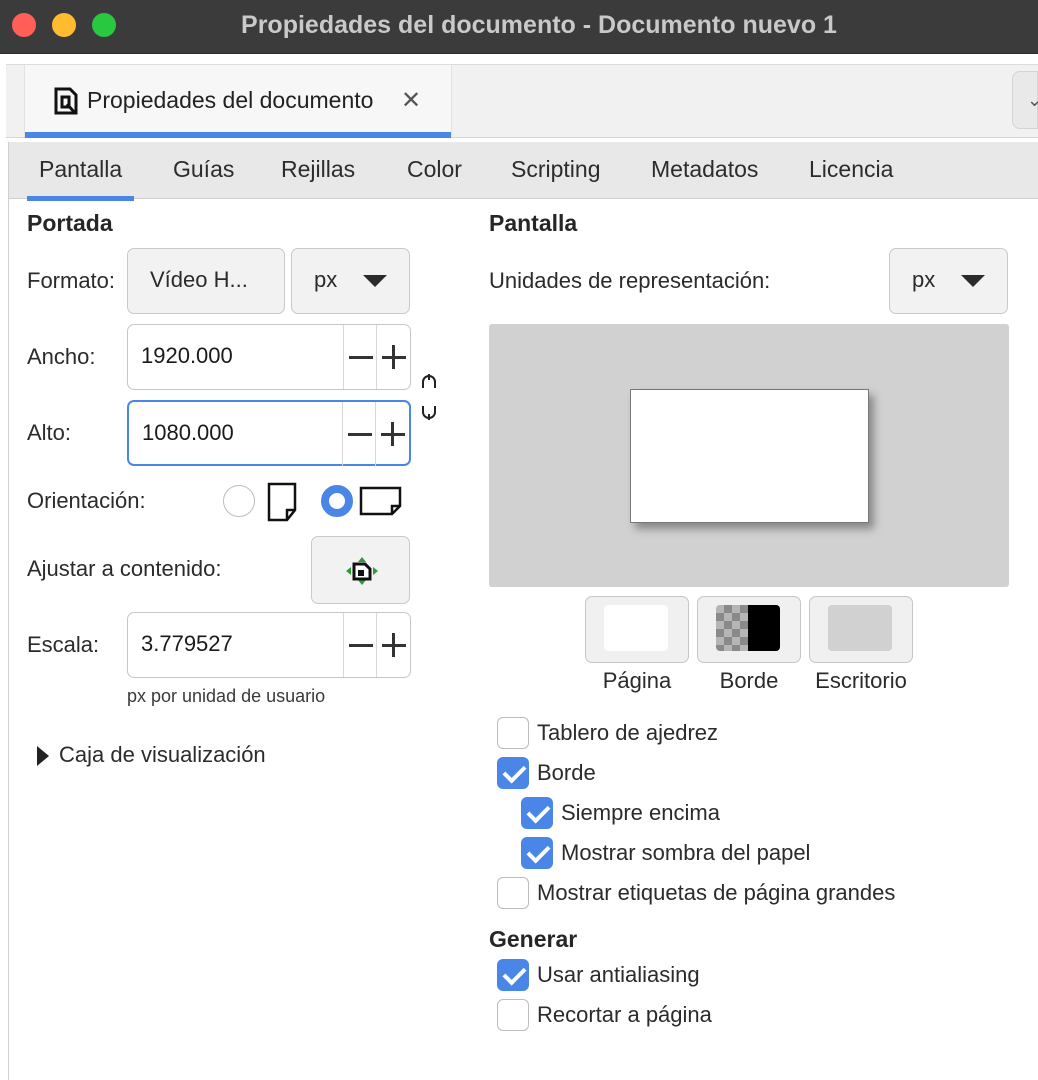 This screenshot has width=1038, height=1080. Describe the element at coordinates (350, 281) in the screenshot. I see `page-unit-dropdown: px` at that location.